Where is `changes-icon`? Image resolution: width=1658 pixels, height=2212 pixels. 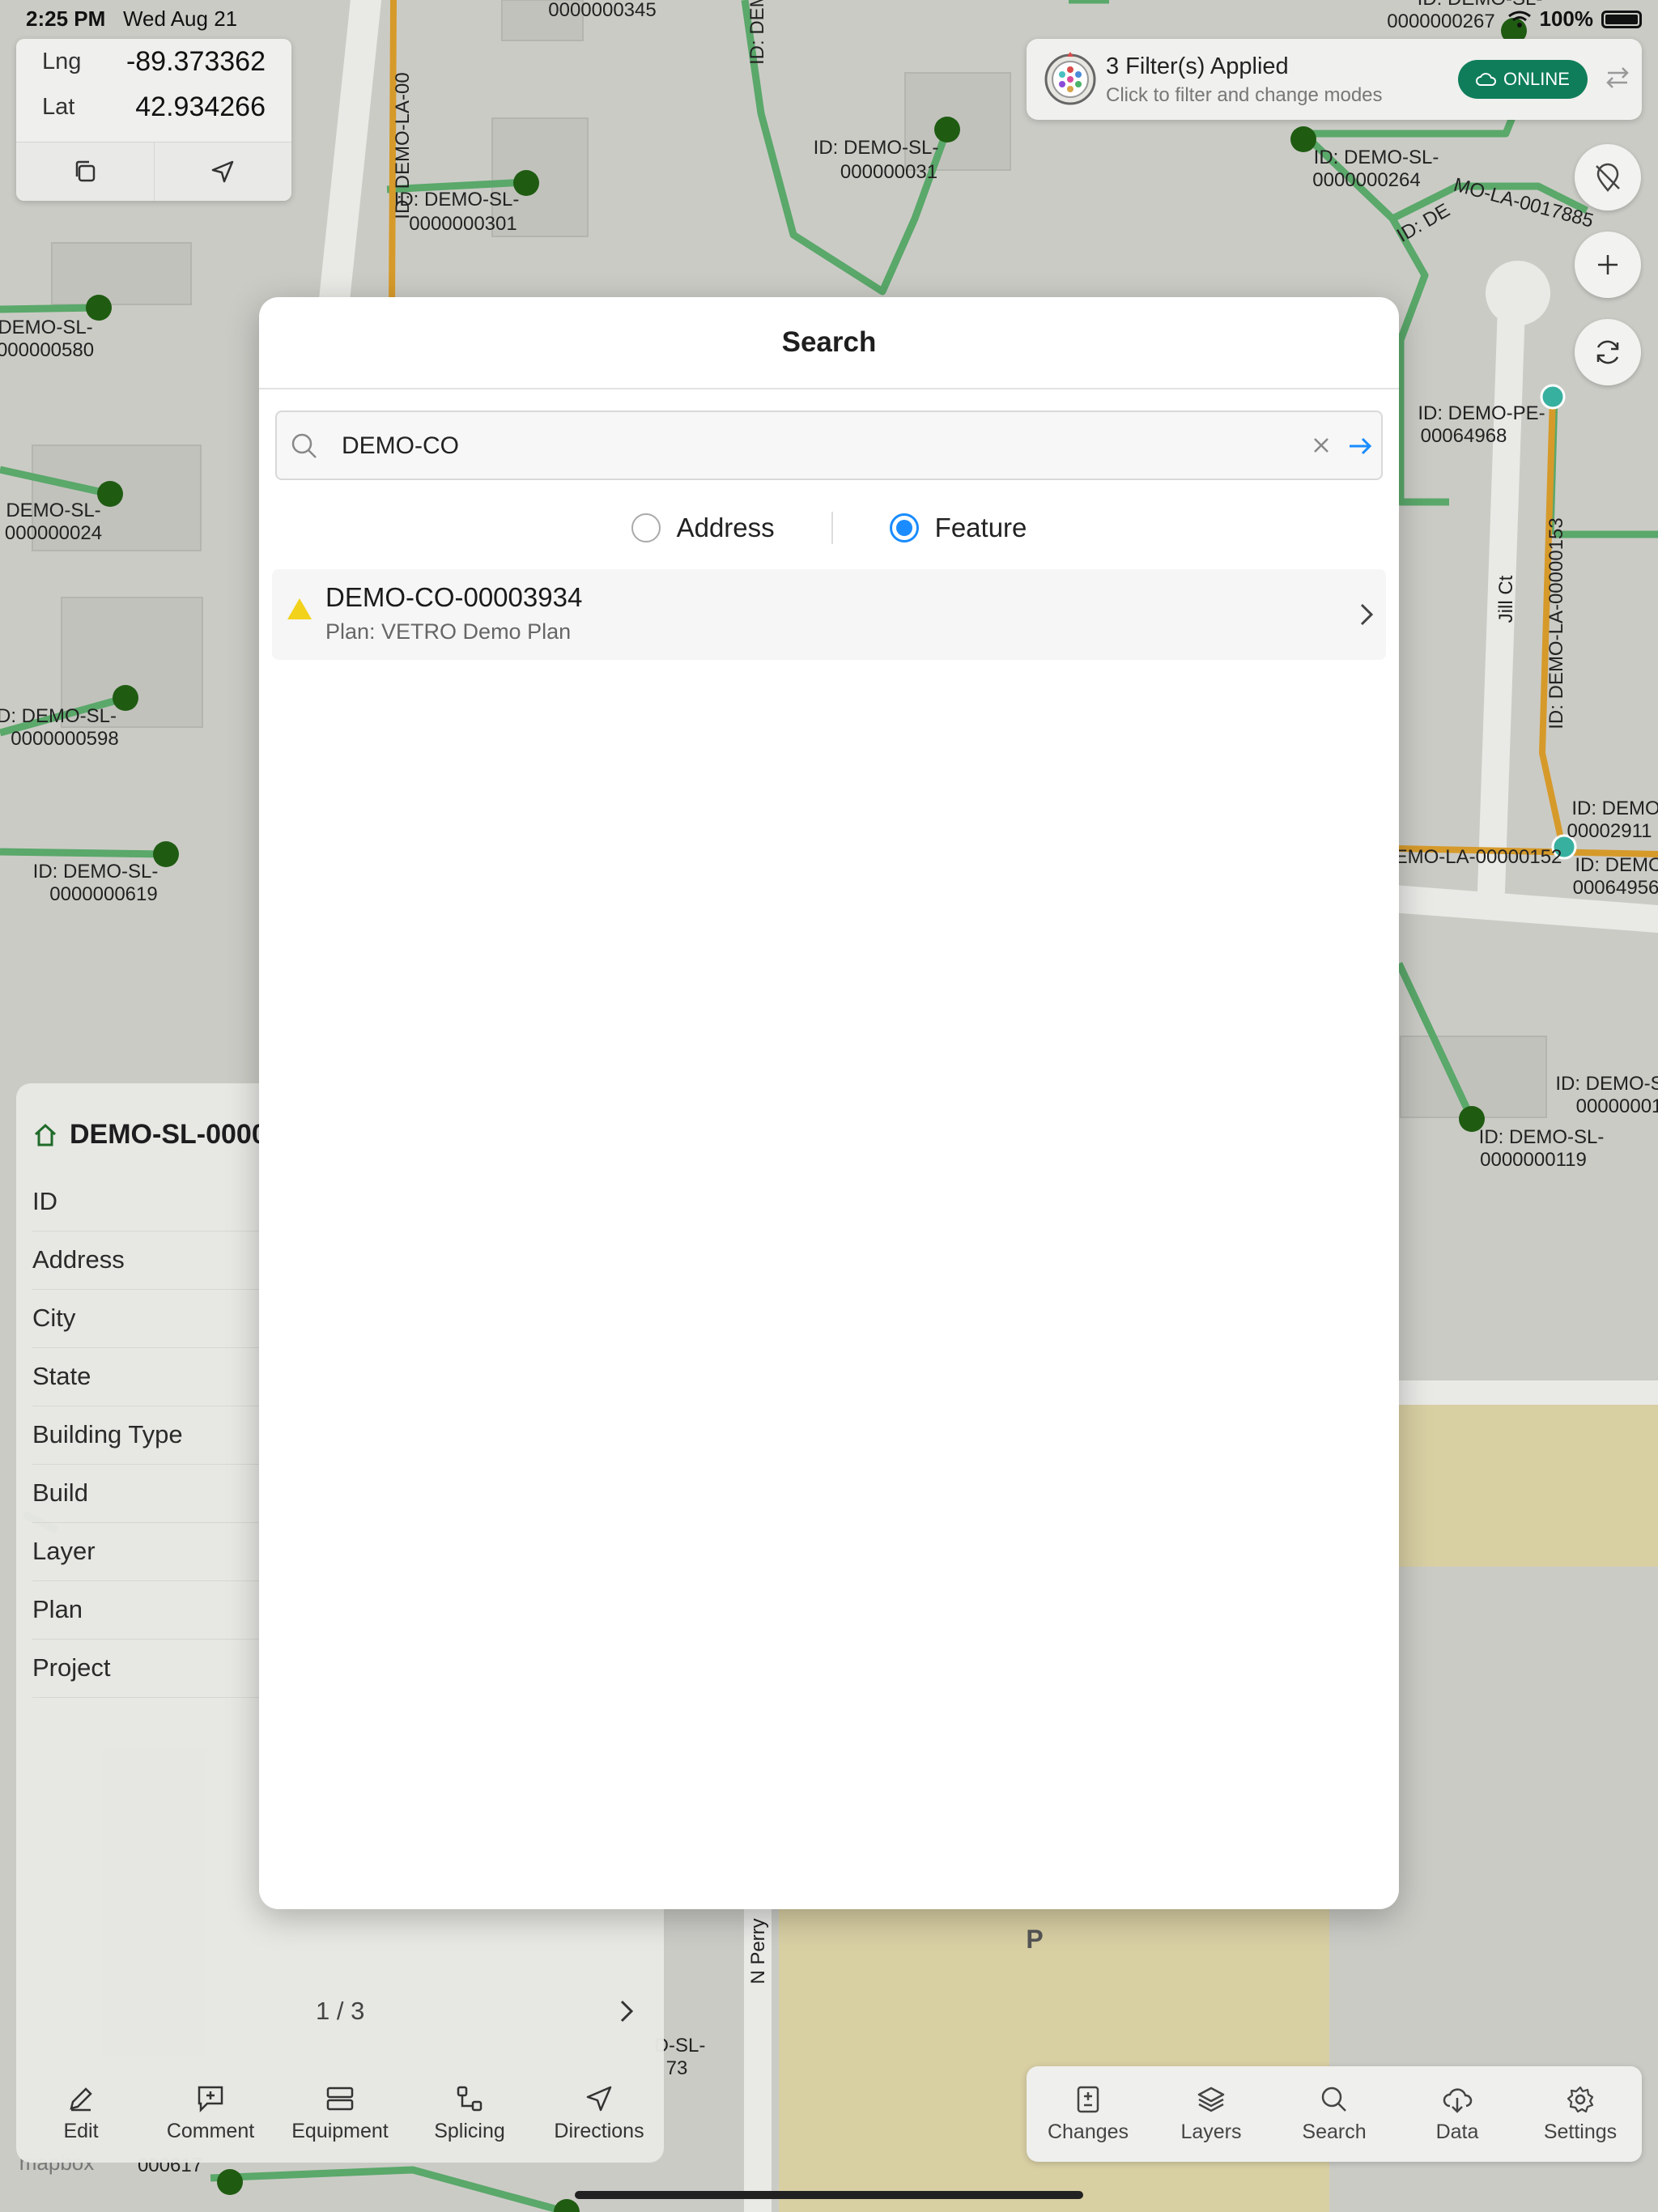 changes-icon is located at coordinates (1088, 2099).